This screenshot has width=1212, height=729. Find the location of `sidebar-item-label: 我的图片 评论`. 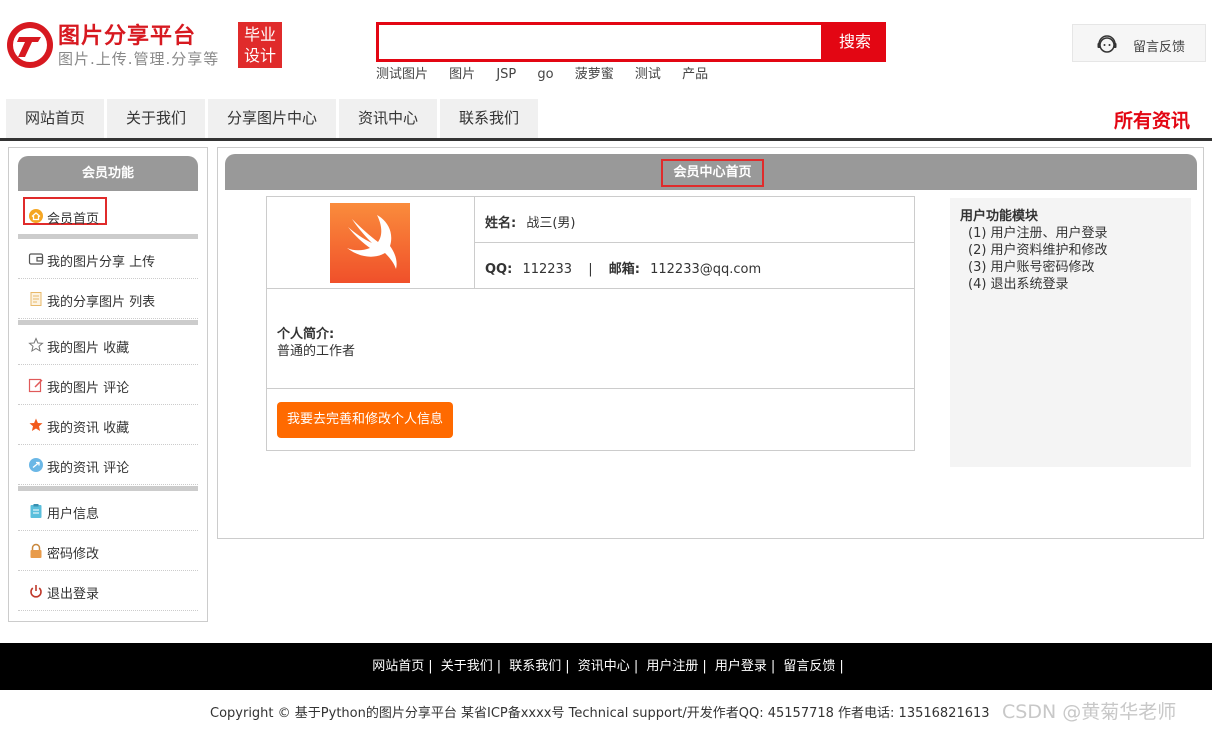

sidebar-item-label: 我的图片 评论 is located at coordinates (88, 388).